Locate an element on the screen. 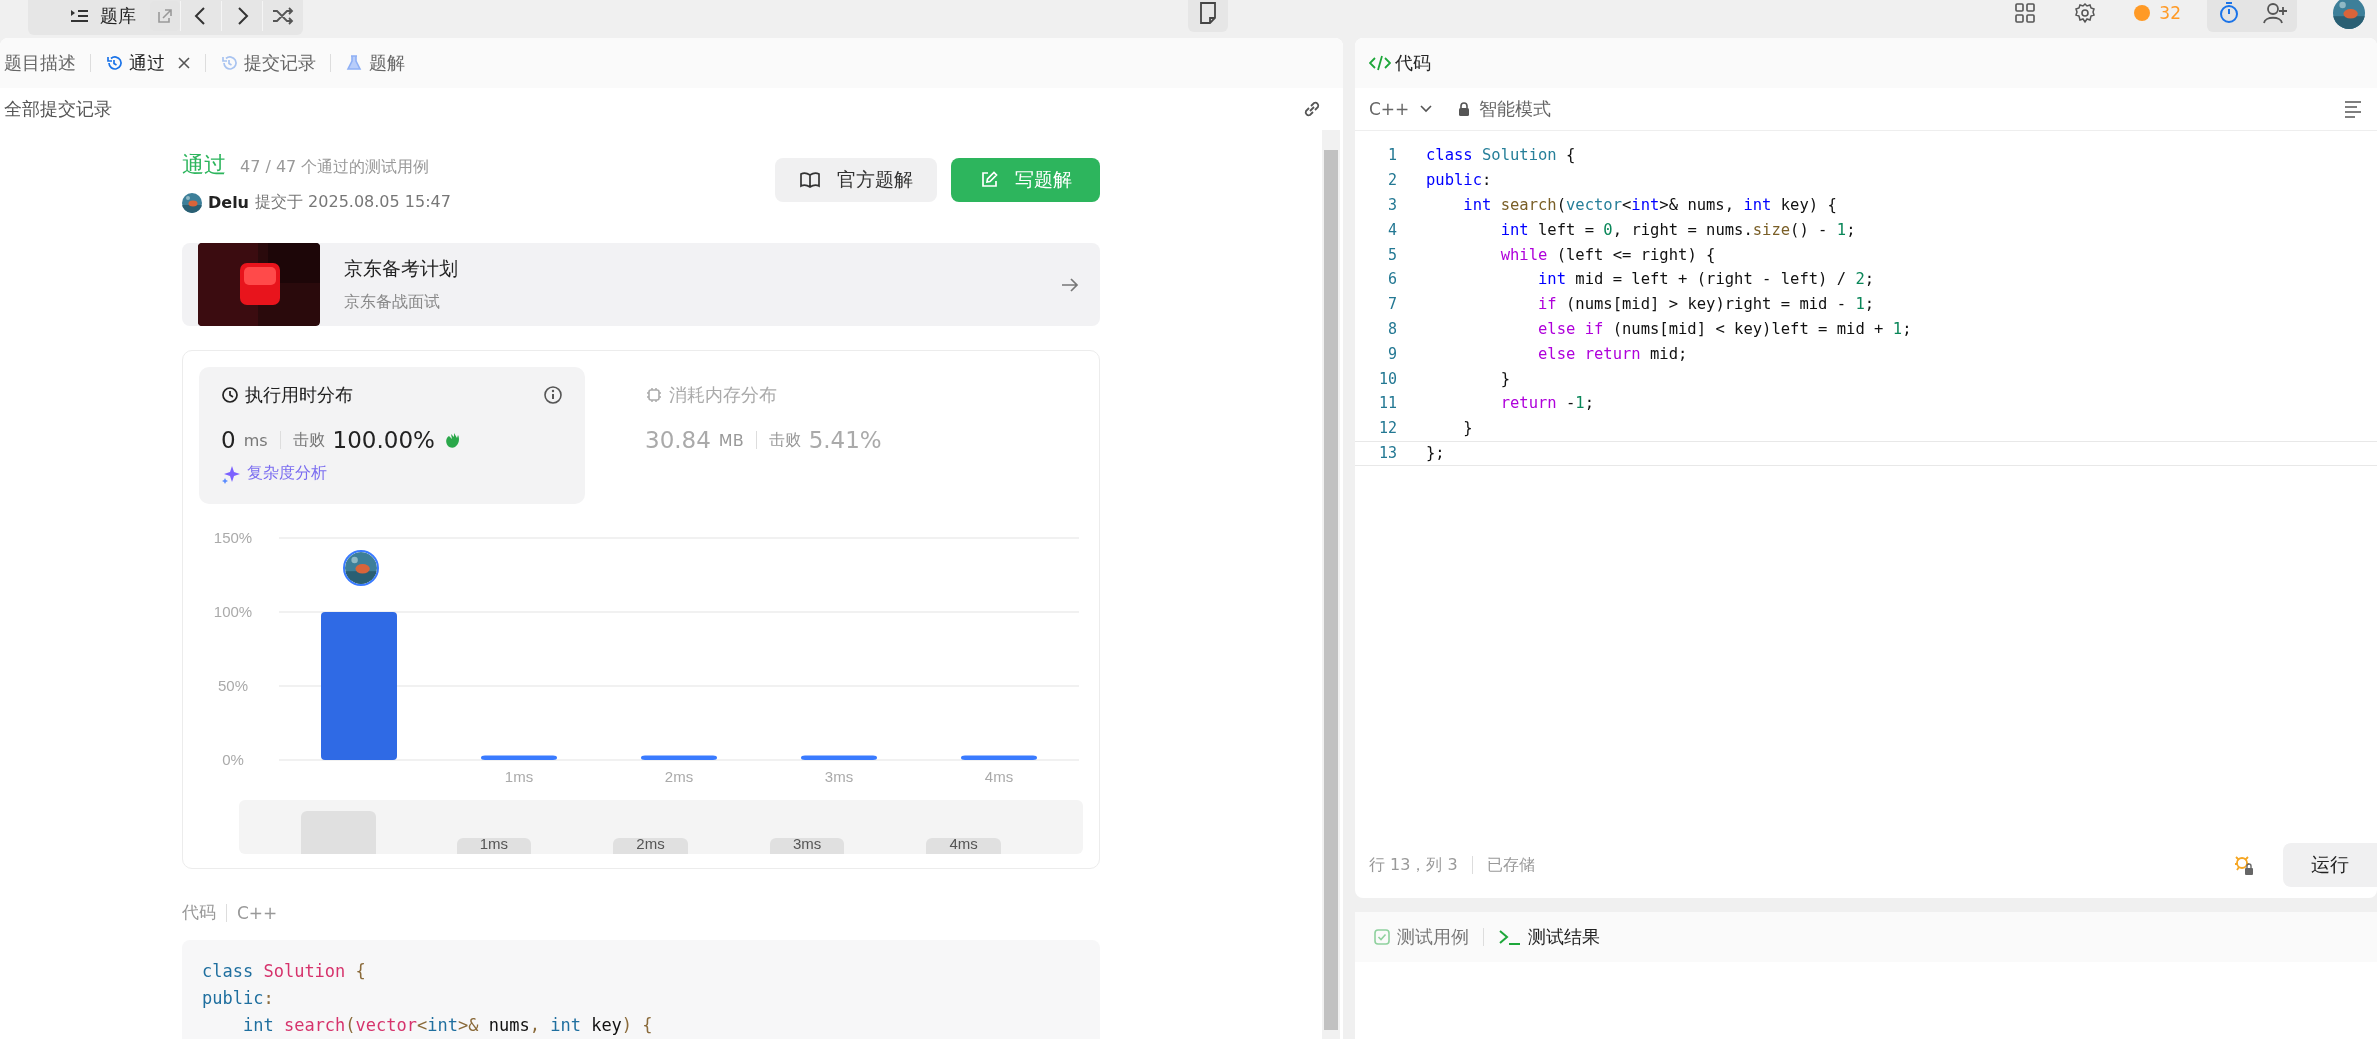  edit-icon is located at coordinates (989, 180).